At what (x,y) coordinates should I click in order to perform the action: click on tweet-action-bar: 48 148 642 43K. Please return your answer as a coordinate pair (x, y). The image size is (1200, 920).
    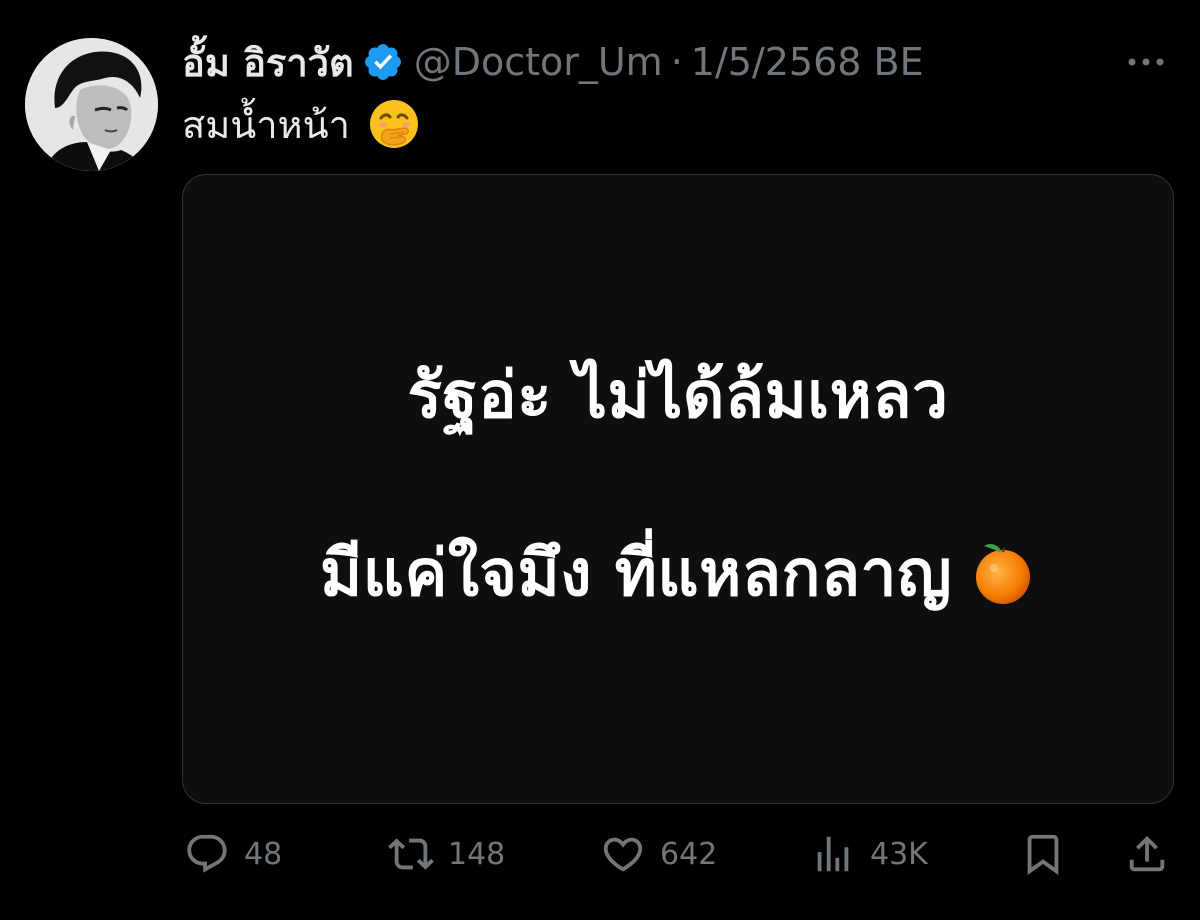
    Looking at the image, I should click on (678, 854).